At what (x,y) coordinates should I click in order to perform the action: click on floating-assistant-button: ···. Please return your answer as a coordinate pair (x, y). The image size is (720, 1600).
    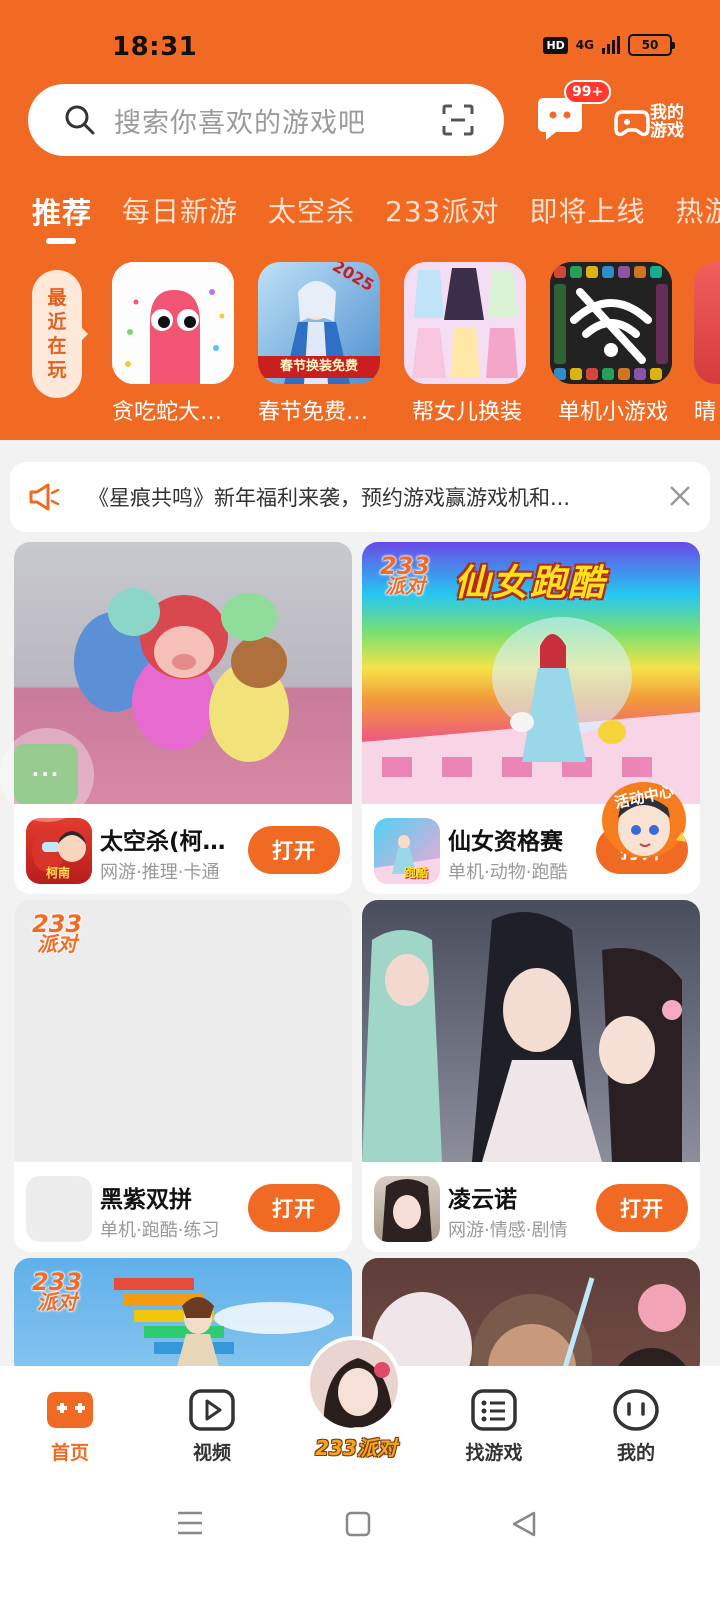
    Looking at the image, I should click on (46, 774).